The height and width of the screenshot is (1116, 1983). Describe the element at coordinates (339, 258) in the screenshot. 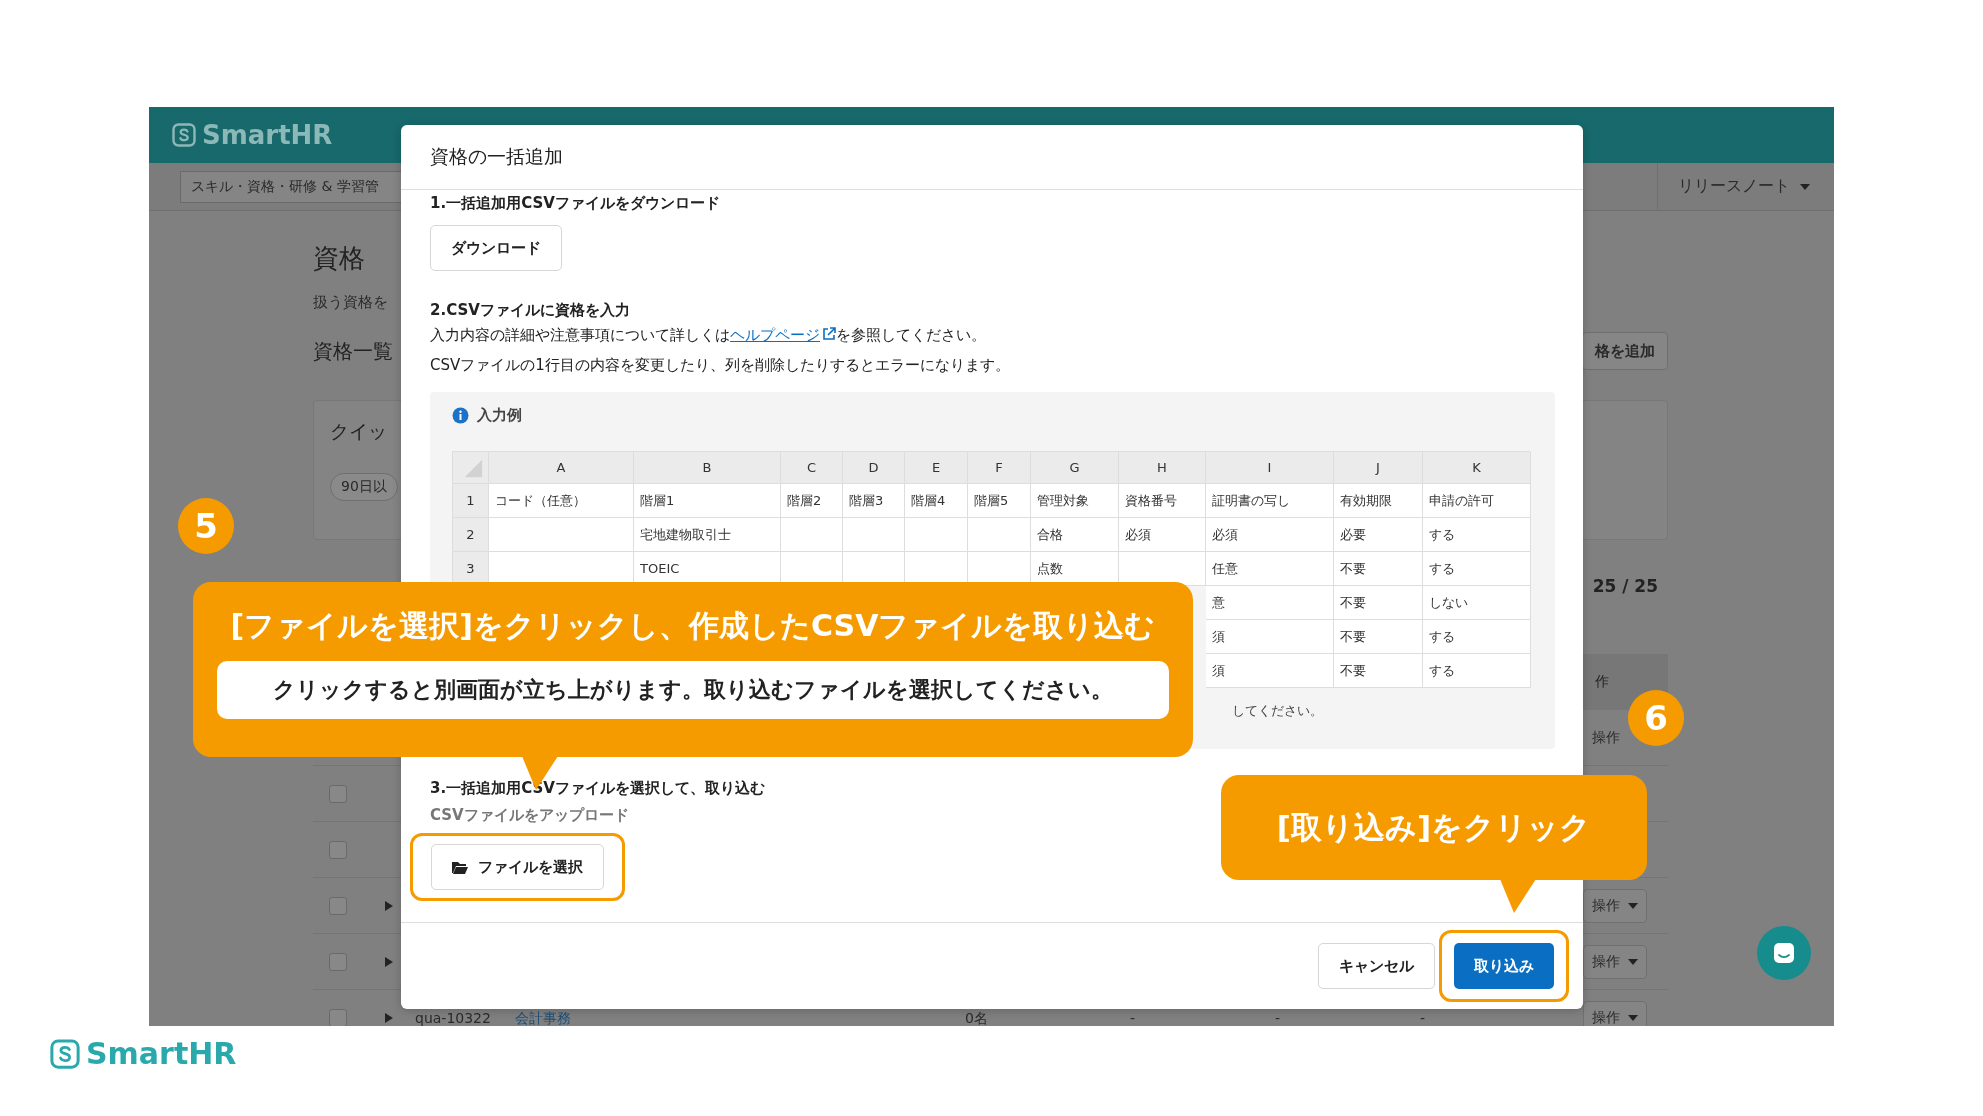

I see `page-title: 資格` at that location.